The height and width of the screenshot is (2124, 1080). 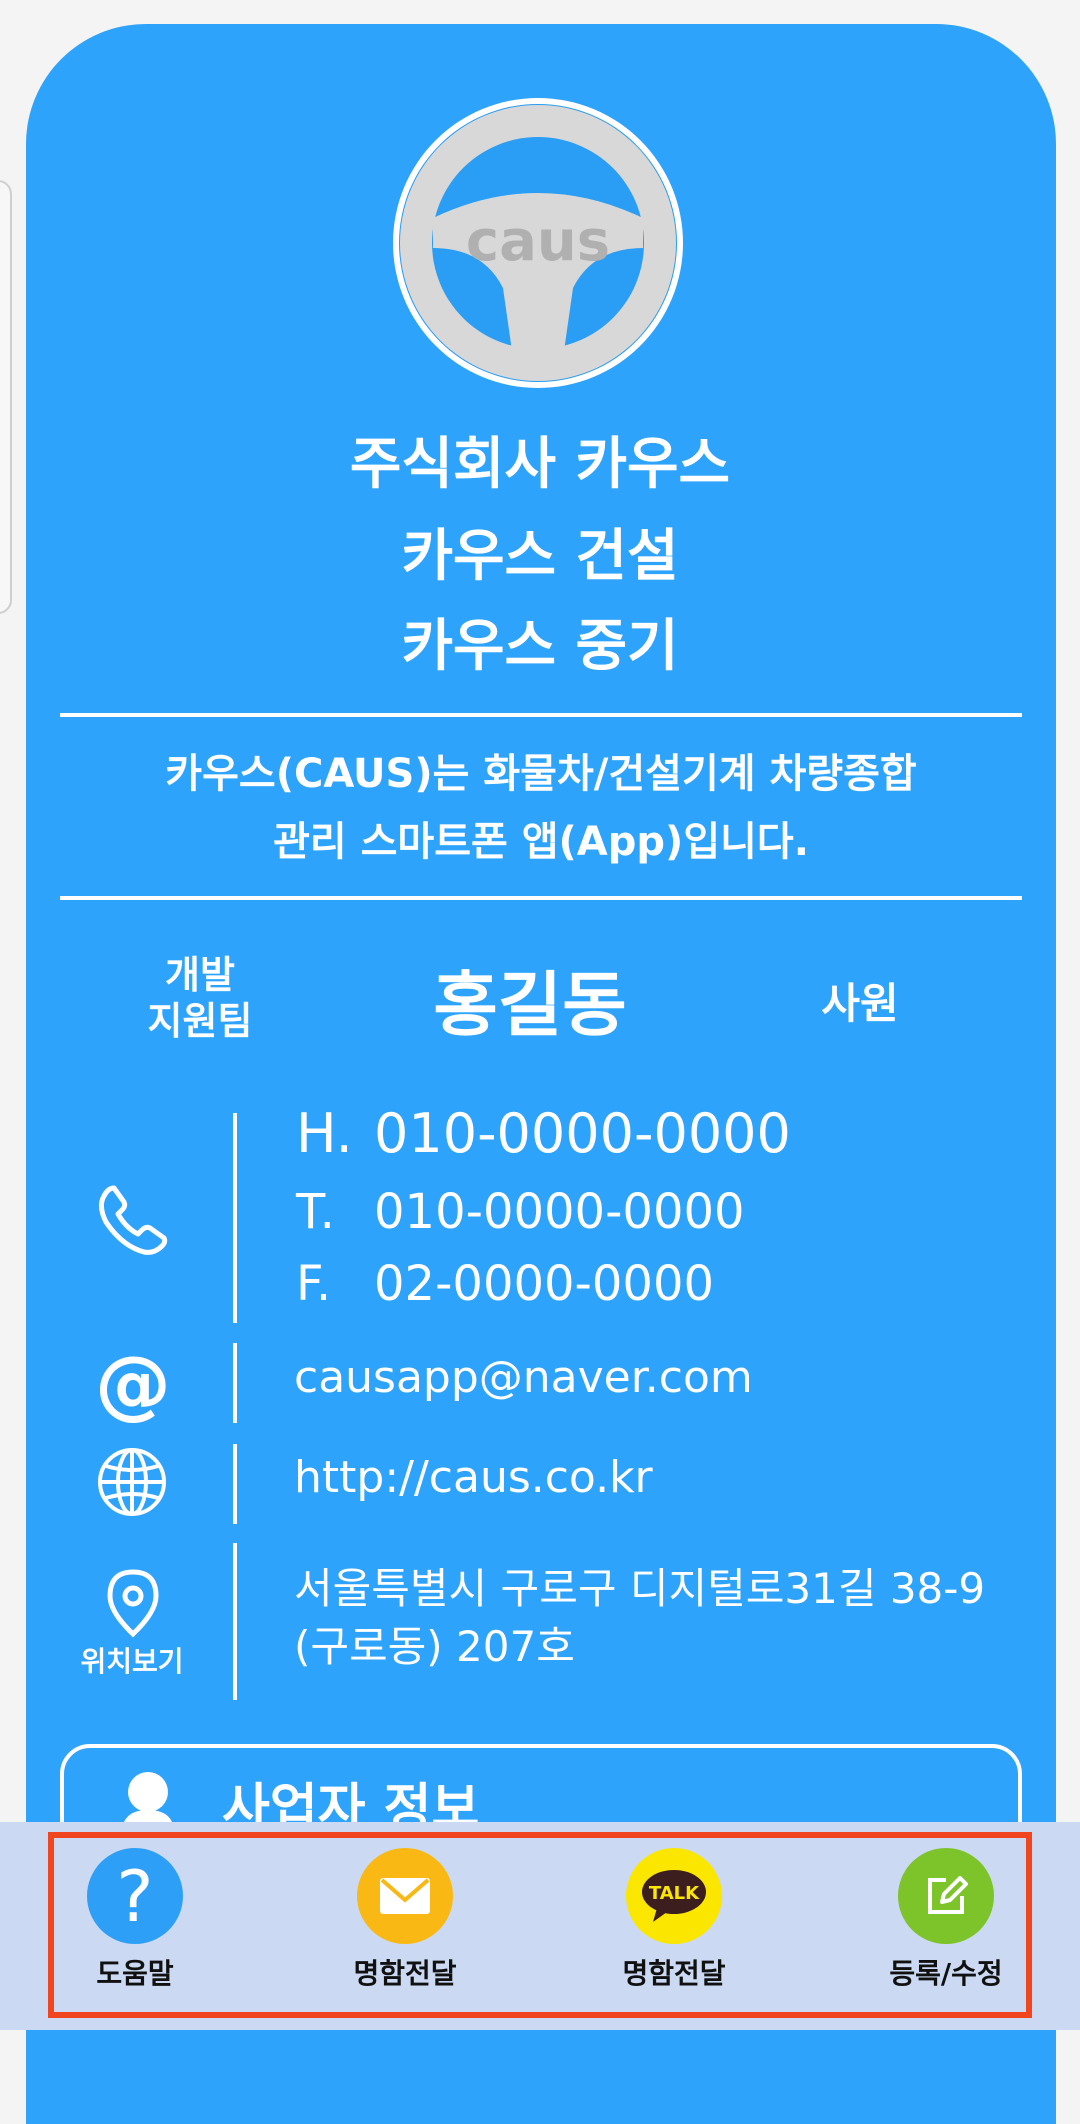 I want to click on fax-number: 02-0000-0000, so click(x=544, y=1284).